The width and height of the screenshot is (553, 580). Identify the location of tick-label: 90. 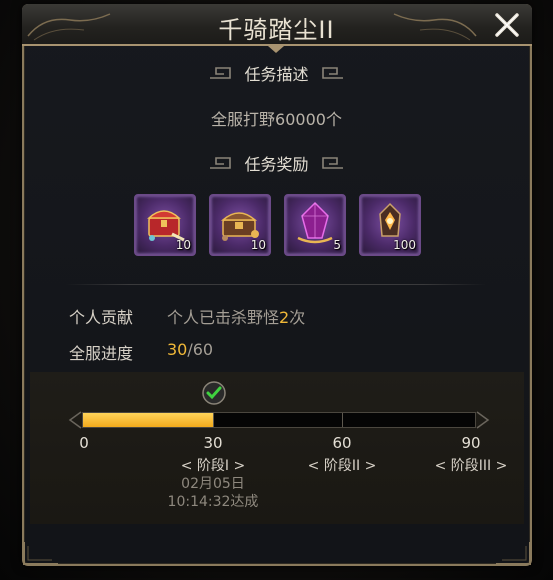
(471, 443).